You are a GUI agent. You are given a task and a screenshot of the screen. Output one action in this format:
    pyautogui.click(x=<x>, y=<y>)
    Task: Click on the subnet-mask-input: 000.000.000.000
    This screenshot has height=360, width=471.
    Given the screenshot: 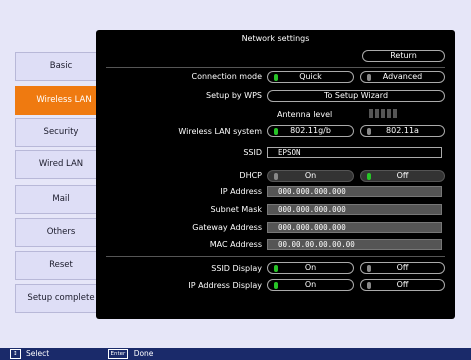 What is the action you would take?
    pyautogui.click(x=354, y=209)
    